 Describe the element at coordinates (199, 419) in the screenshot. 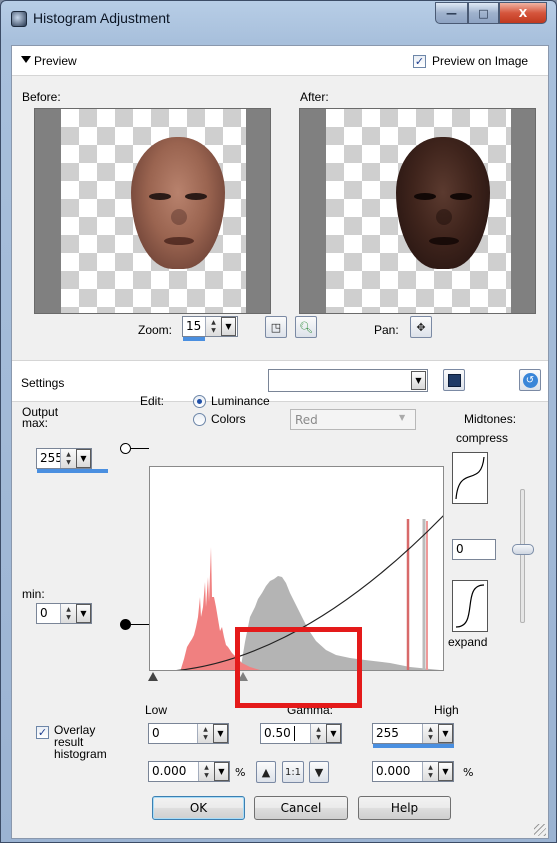

I see `colors-radio` at that location.